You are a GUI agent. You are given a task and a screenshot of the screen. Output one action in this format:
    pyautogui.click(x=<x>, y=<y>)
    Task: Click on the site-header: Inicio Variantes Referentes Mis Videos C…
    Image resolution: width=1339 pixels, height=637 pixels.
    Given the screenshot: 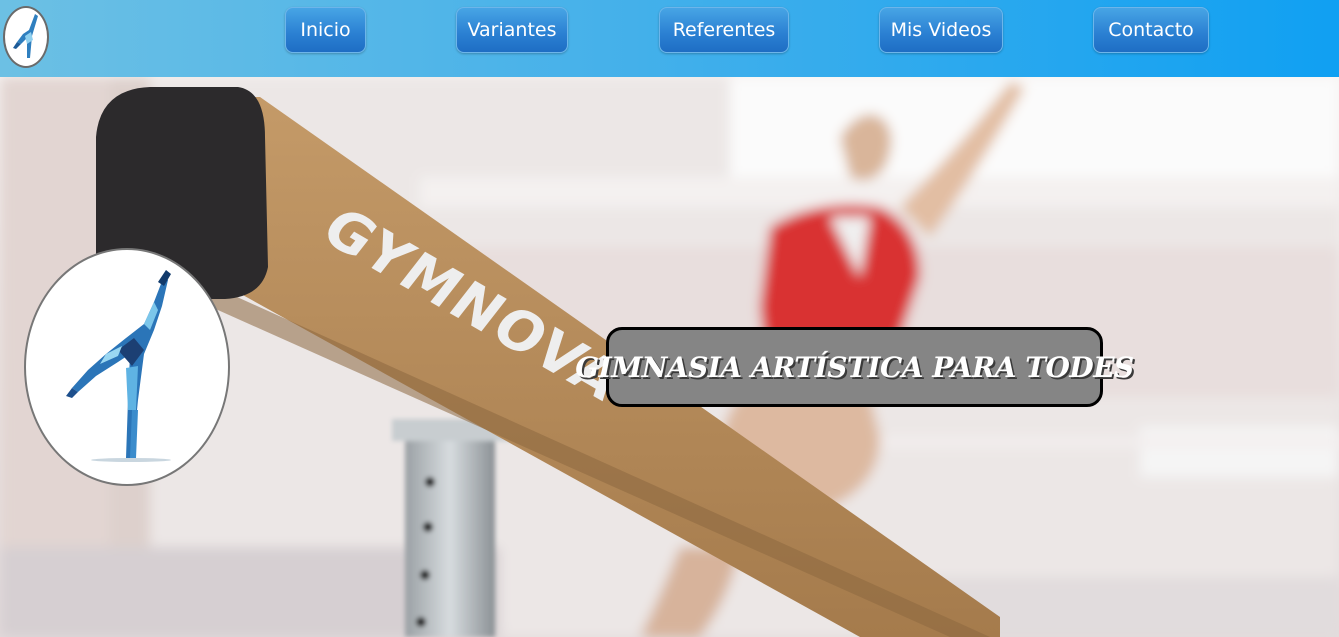 What is the action you would take?
    pyautogui.click(x=669, y=38)
    